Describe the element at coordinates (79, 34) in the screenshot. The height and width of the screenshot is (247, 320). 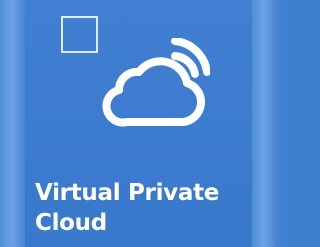
I see `tile-select-checkbox` at that location.